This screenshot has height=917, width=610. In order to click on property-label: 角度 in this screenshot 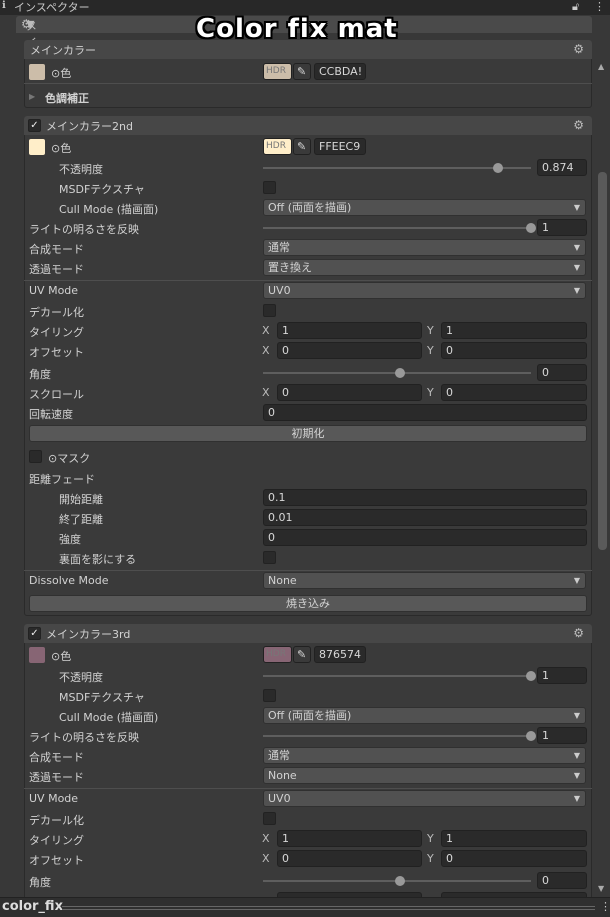, I will do `click(40, 374)`.